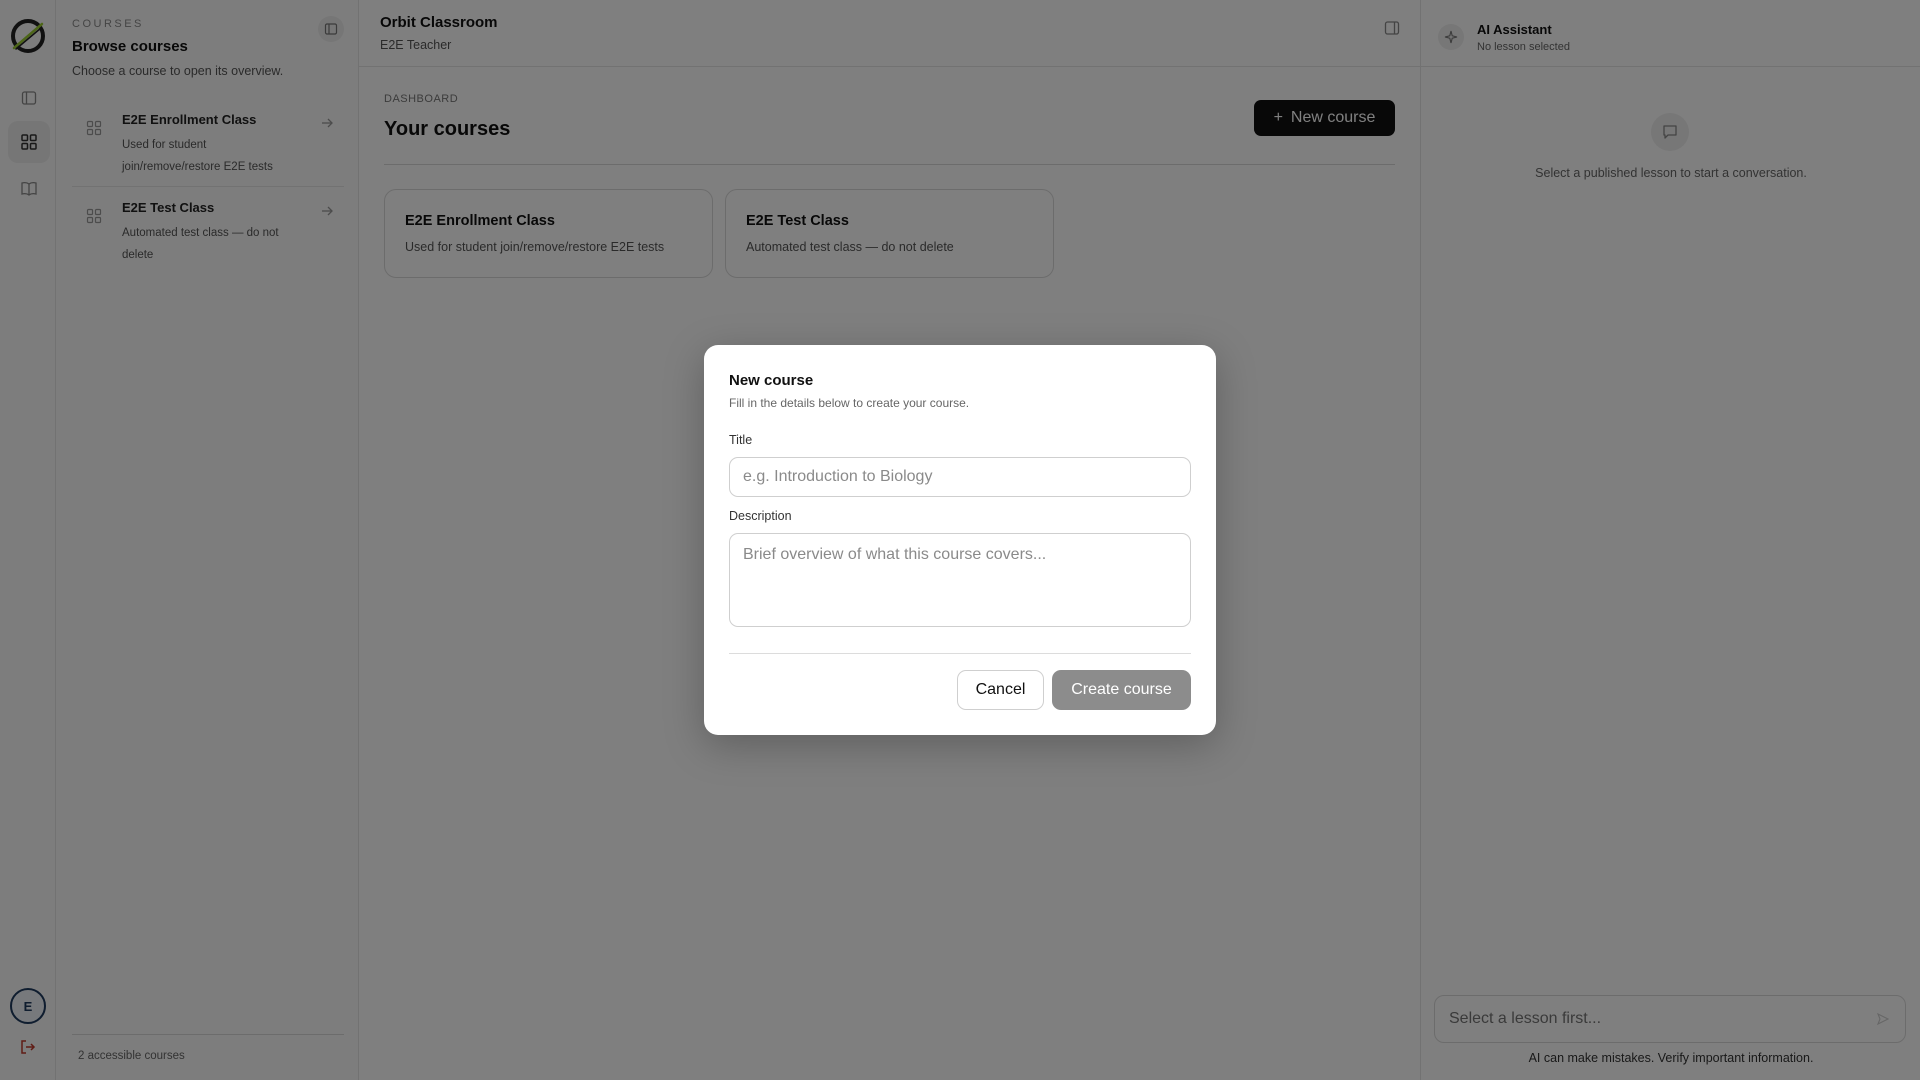 The image size is (1920, 1080). I want to click on cancel-button: Cancel, so click(1000, 690).